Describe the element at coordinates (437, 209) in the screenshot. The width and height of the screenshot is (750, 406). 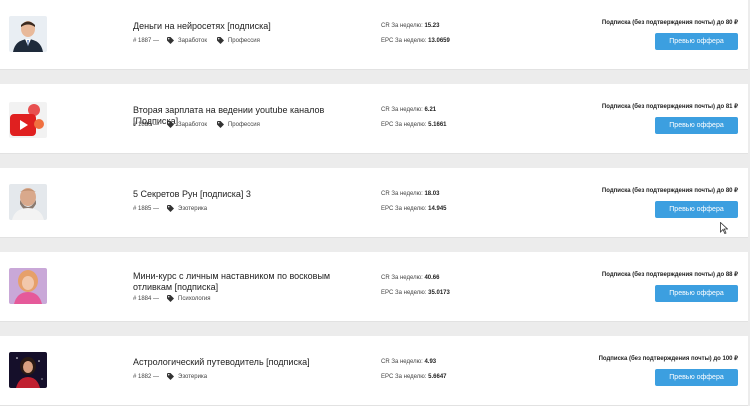
I see `epc-value: 14.945` at that location.